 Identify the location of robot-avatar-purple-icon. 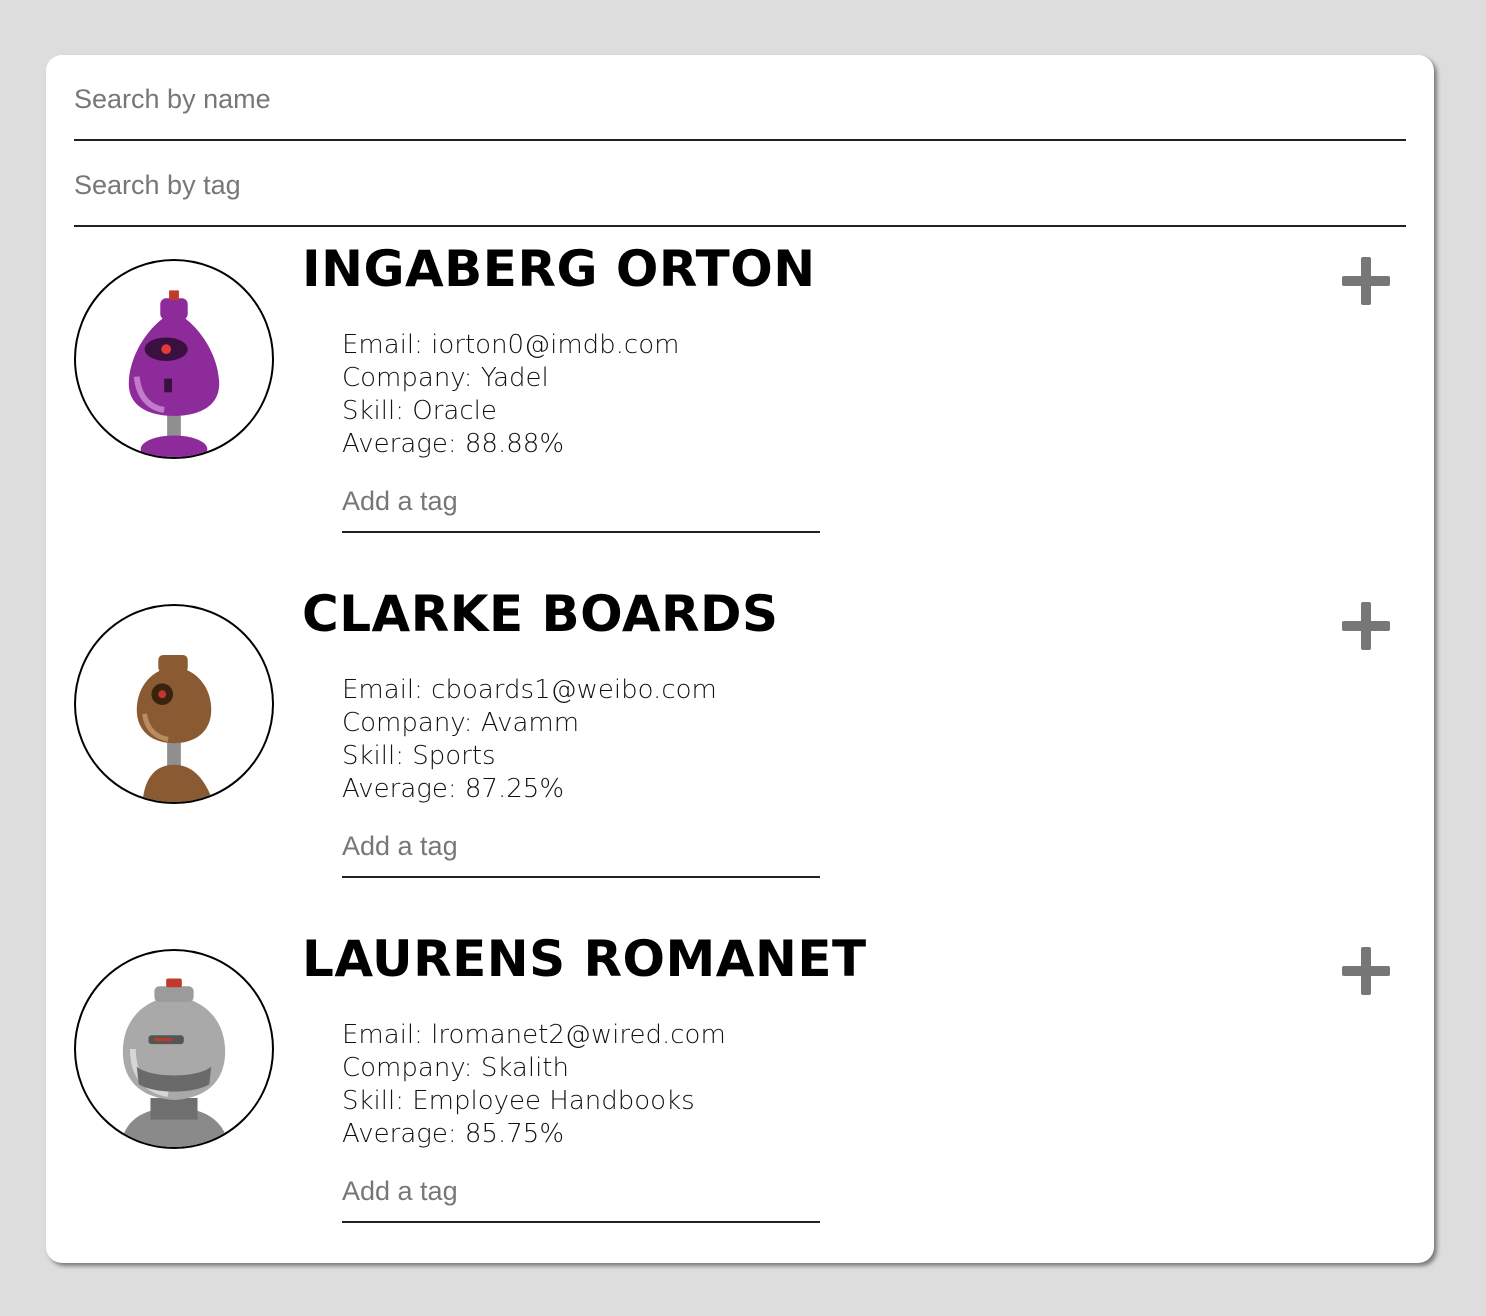
(174, 373).